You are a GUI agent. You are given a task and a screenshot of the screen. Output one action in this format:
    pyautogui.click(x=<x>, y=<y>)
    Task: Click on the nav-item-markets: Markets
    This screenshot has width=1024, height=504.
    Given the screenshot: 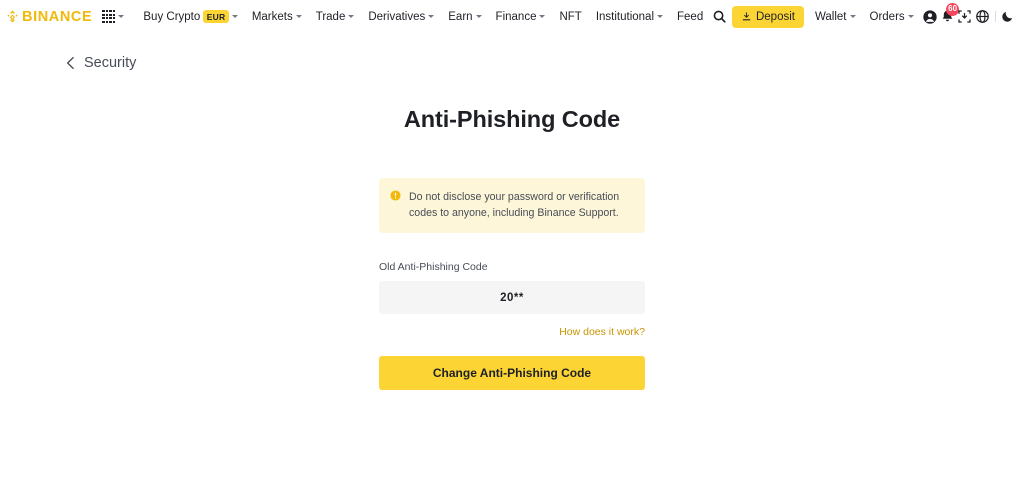 What is the action you would take?
    pyautogui.click(x=277, y=16)
    